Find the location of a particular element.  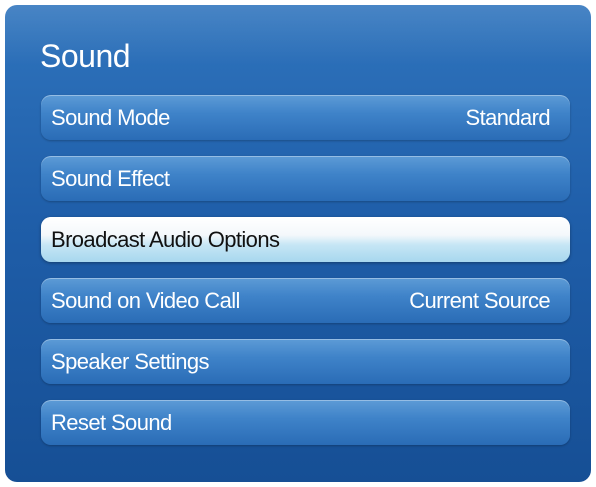

menu-item-value: Standard is located at coordinates (508, 117).